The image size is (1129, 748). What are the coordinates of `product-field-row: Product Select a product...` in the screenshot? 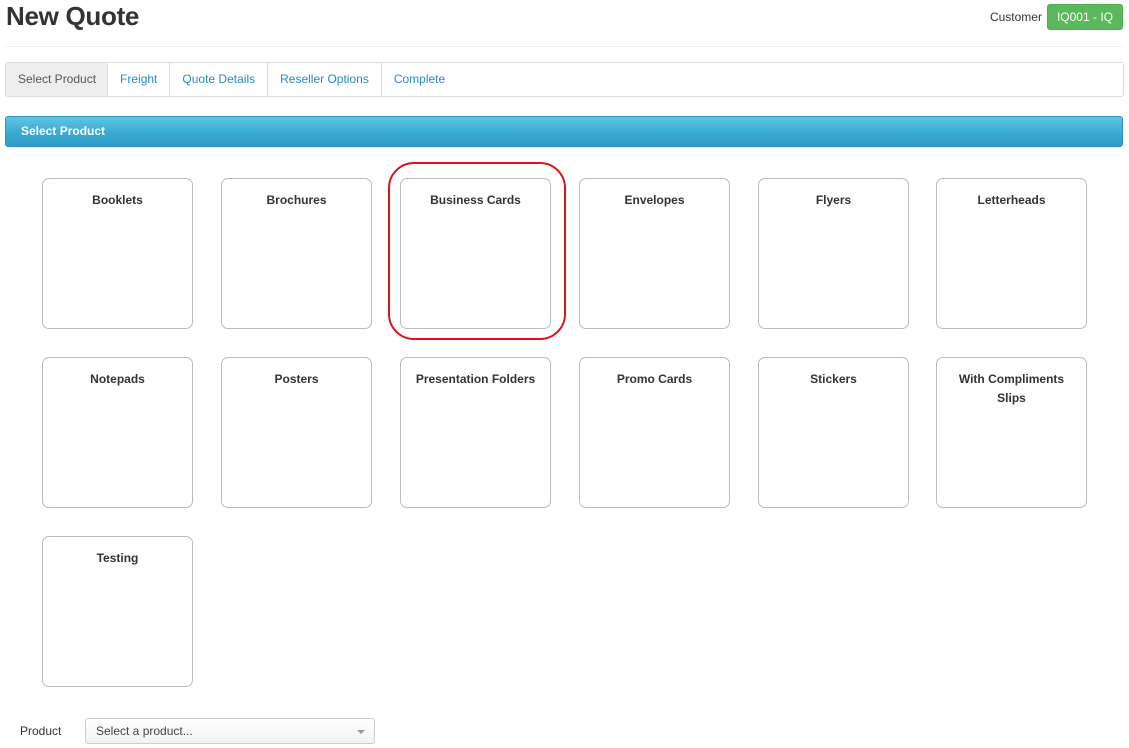 It's located at (197, 731).